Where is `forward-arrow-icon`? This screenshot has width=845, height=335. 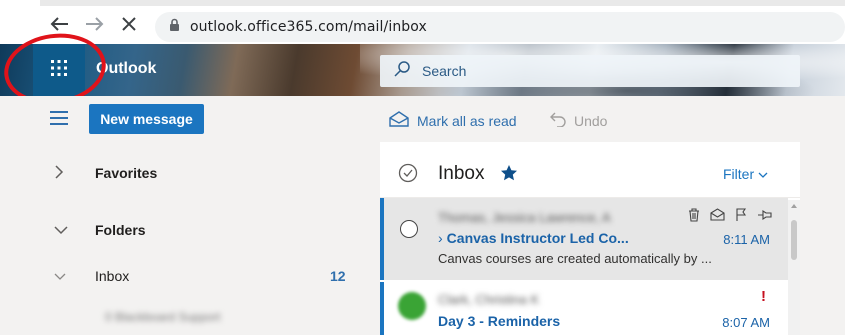
forward-arrow-icon is located at coordinates (95, 24).